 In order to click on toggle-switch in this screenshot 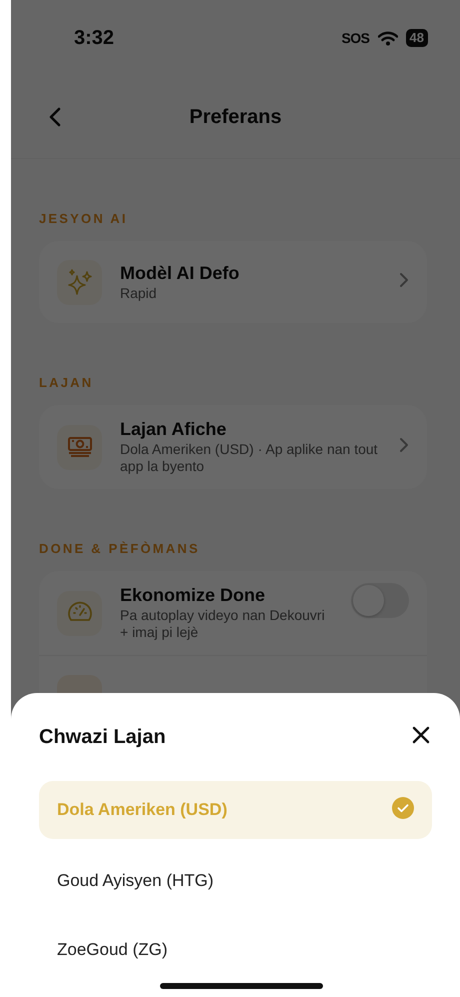, I will do `click(380, 600)`.